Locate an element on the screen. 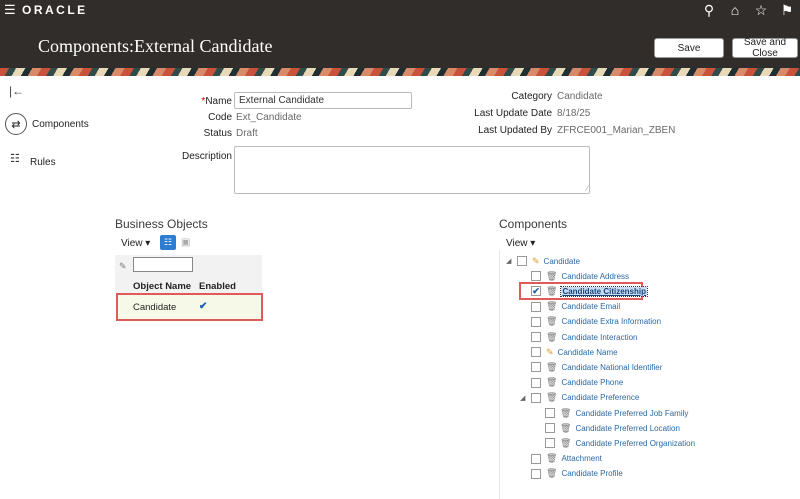 Image resolution: width=800 pixels, height=499 pixels. tree-item-label: Candidate Preference is located at coordinates (600, 397).